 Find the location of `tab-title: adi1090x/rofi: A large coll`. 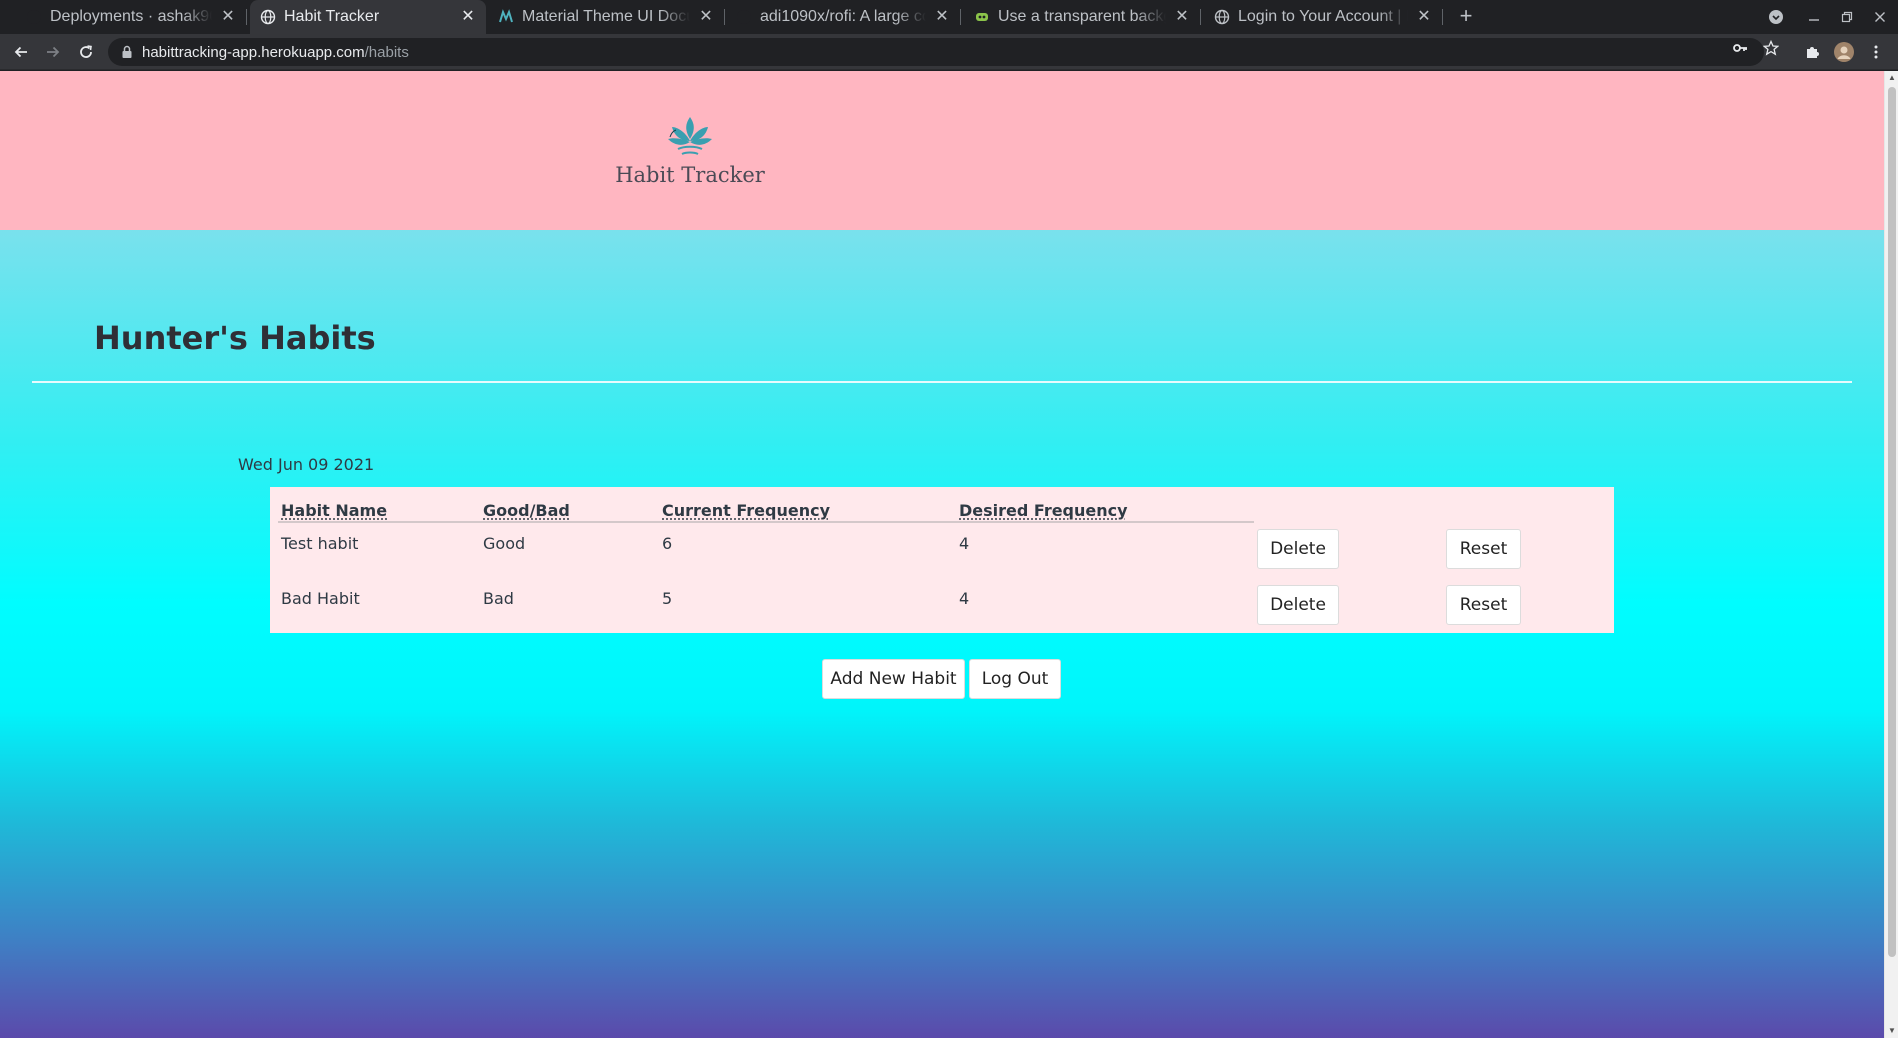

tab-title: adi1090x/rofi: A large coll is located at coordinates (843, 16).